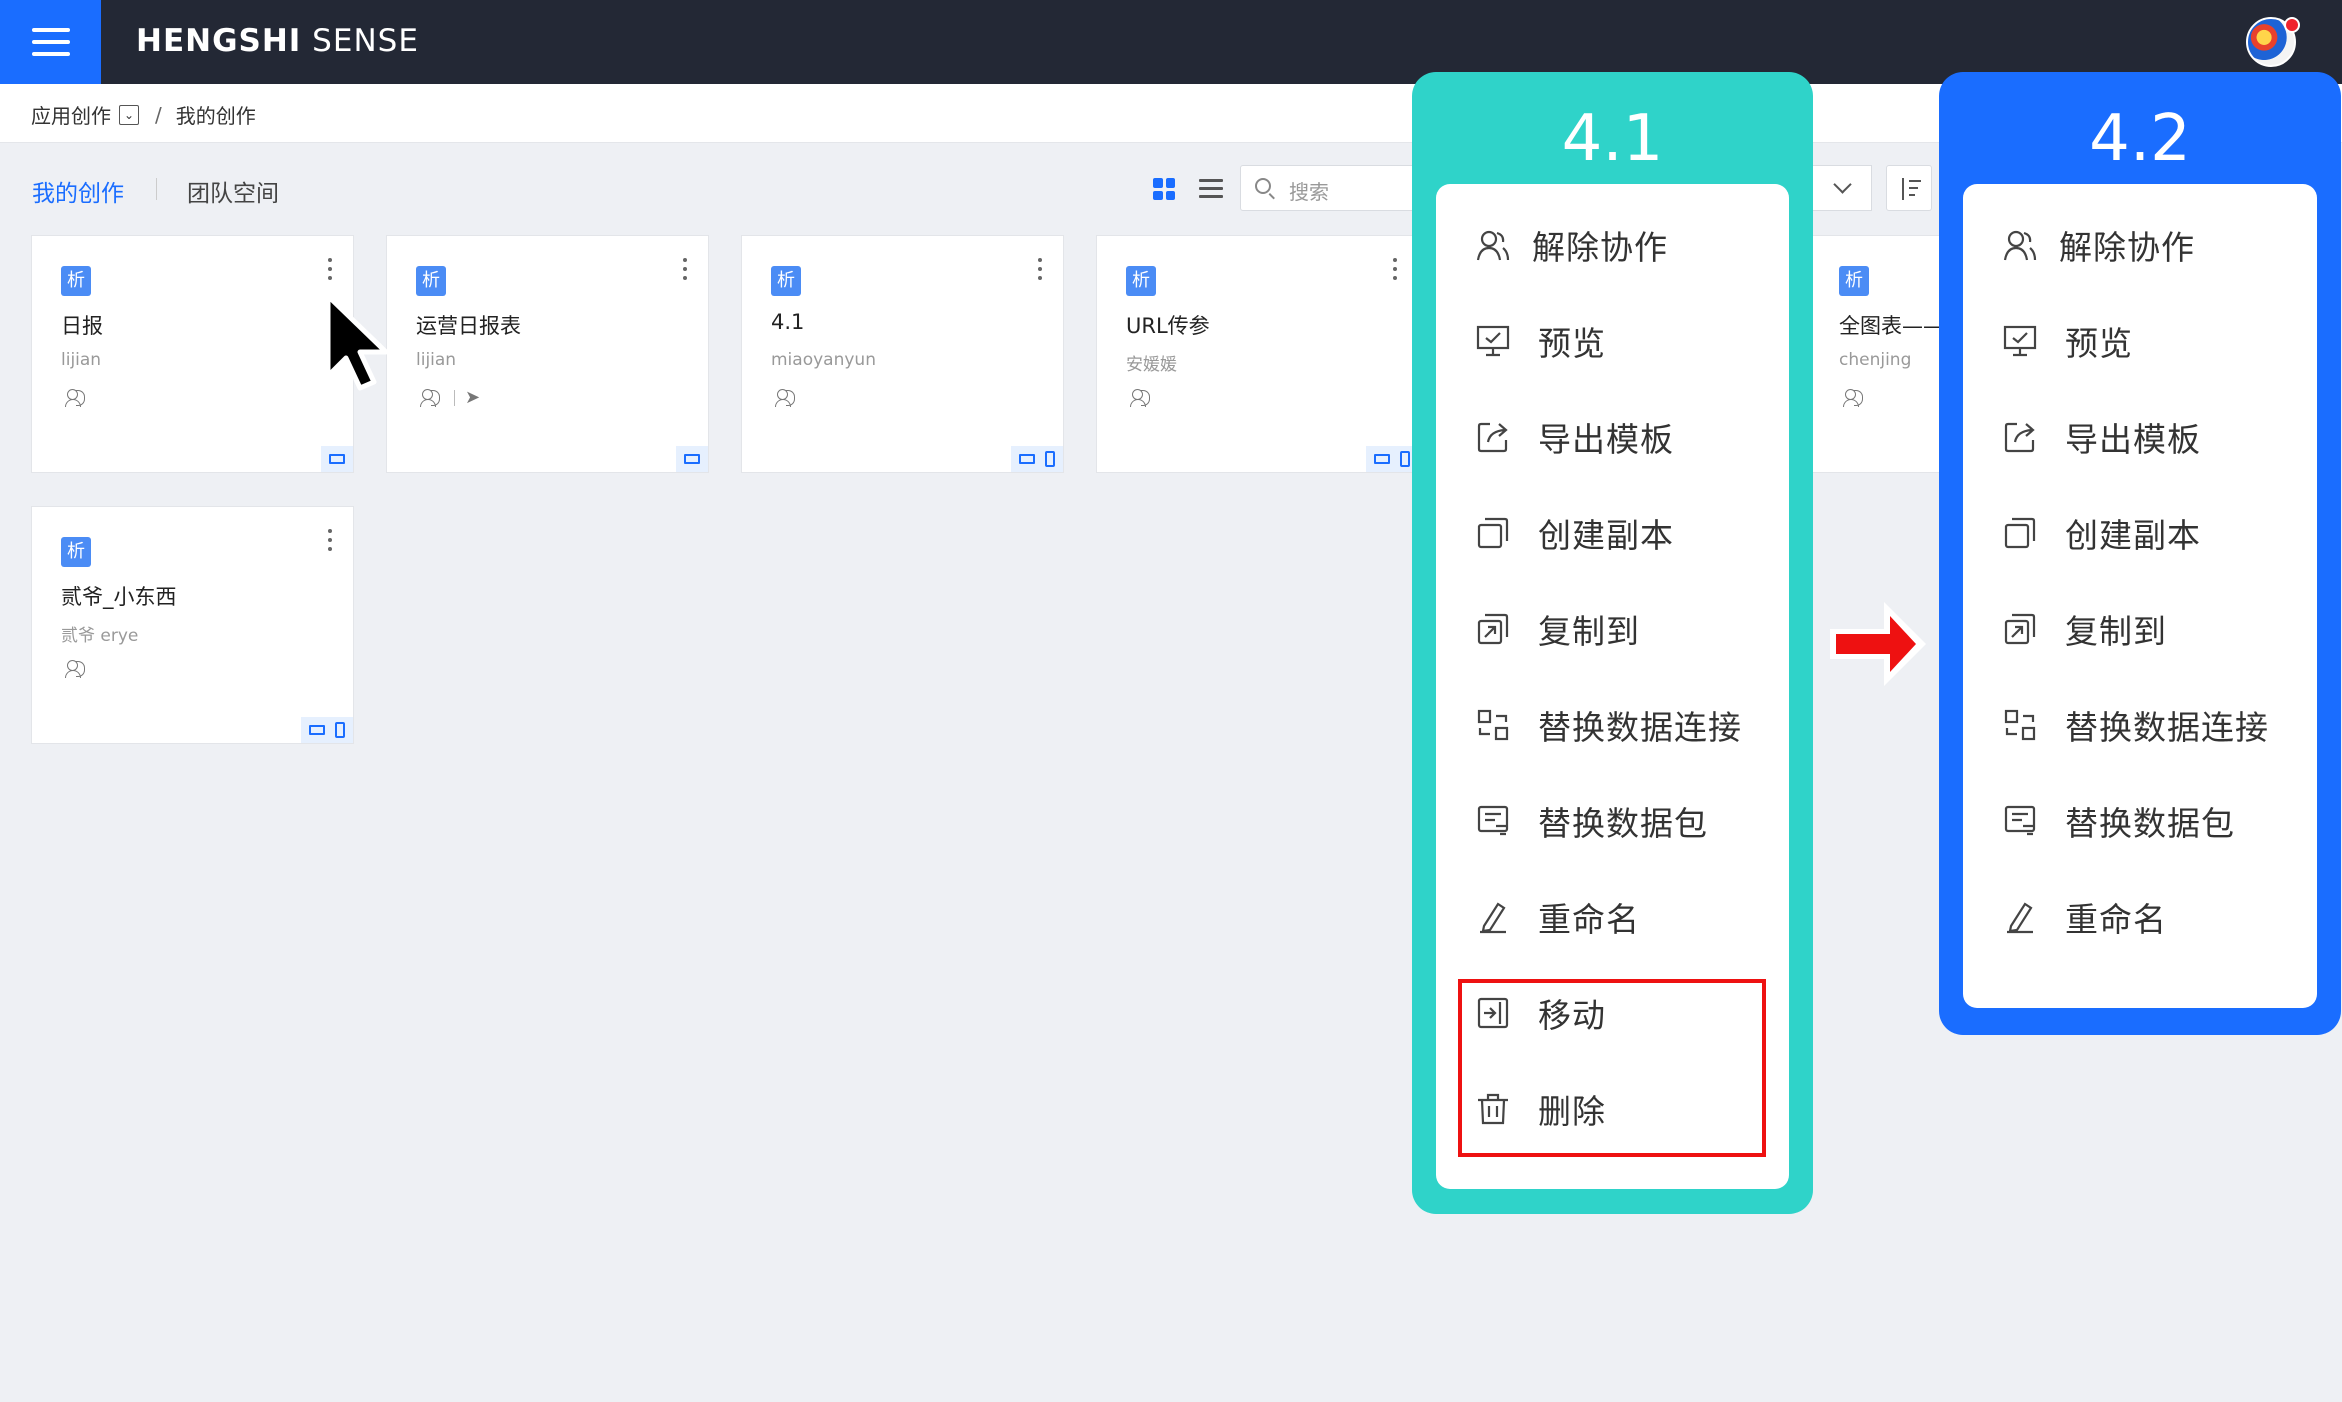 The height and width of the screenshot is (1402, 2342). What do you see at coordinates (902, 354) in the screenshot?
I see `app-card: 析 4.1 miaoyanyun` at bounding box center [902, 354].